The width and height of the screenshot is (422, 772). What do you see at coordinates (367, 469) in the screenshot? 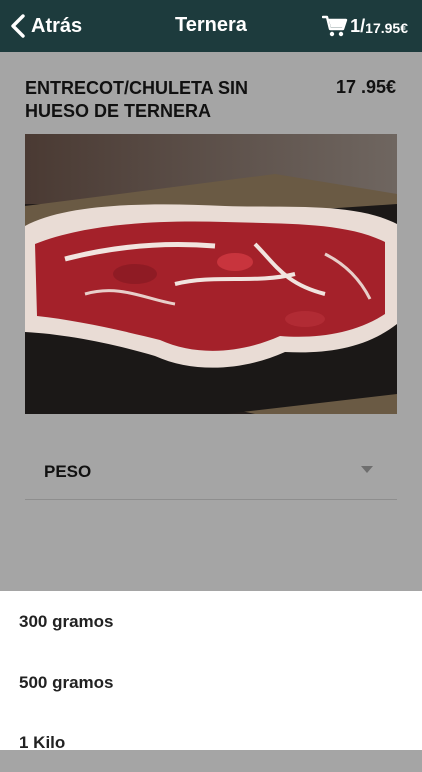
I see `dropdown-caret-icon` at bounding box center [367, 469].